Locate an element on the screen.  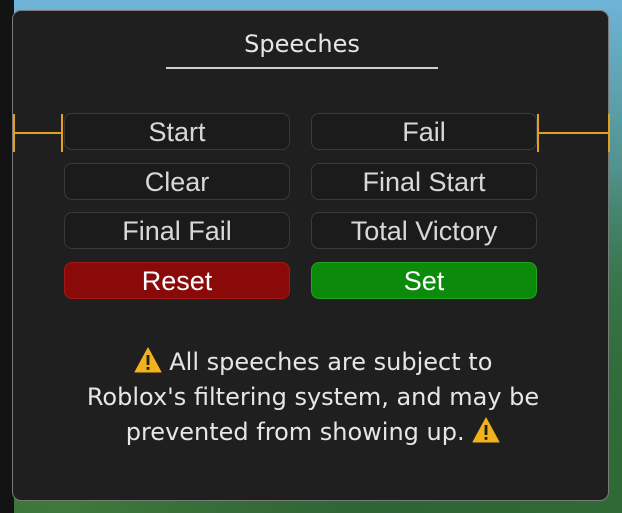
right-resize-handle is located at coordinates (574, 133).